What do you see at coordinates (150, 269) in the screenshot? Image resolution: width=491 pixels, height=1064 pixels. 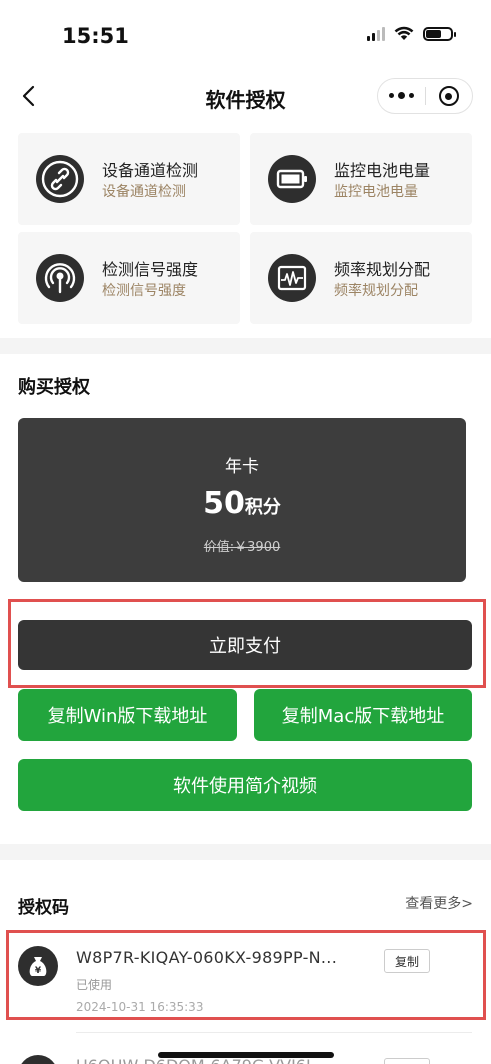 I see `feature-title: 检测信号强度` at bounding box center [150, 269].